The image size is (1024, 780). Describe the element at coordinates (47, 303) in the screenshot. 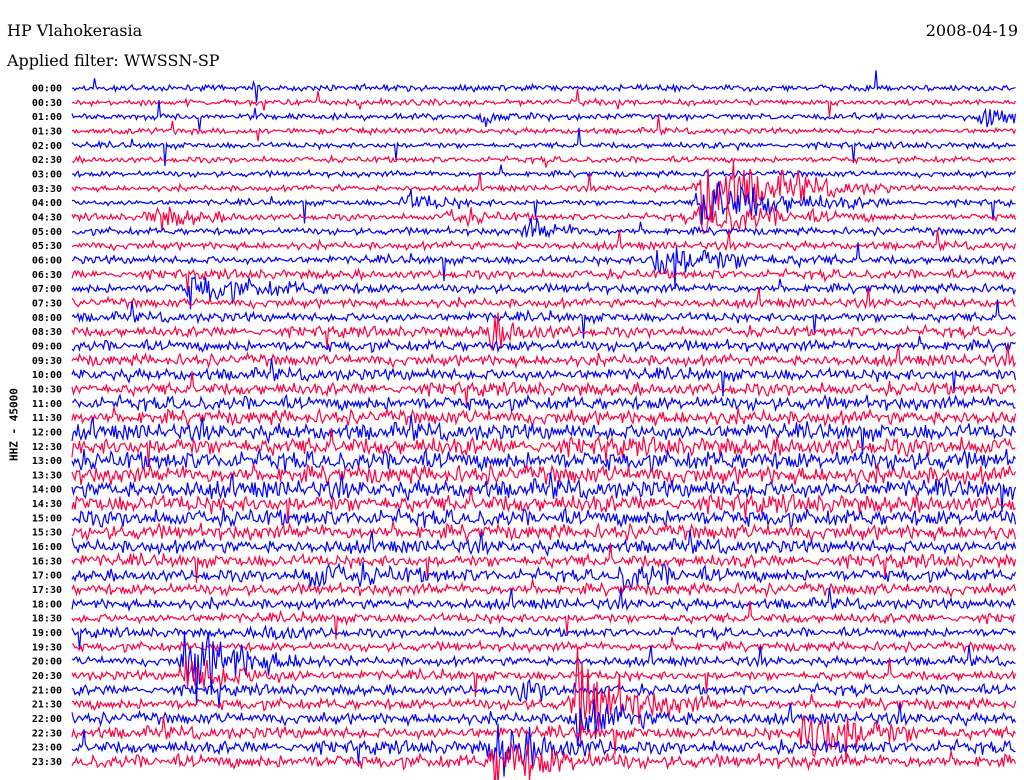

I see `row-time-label: 07:30` at that location.